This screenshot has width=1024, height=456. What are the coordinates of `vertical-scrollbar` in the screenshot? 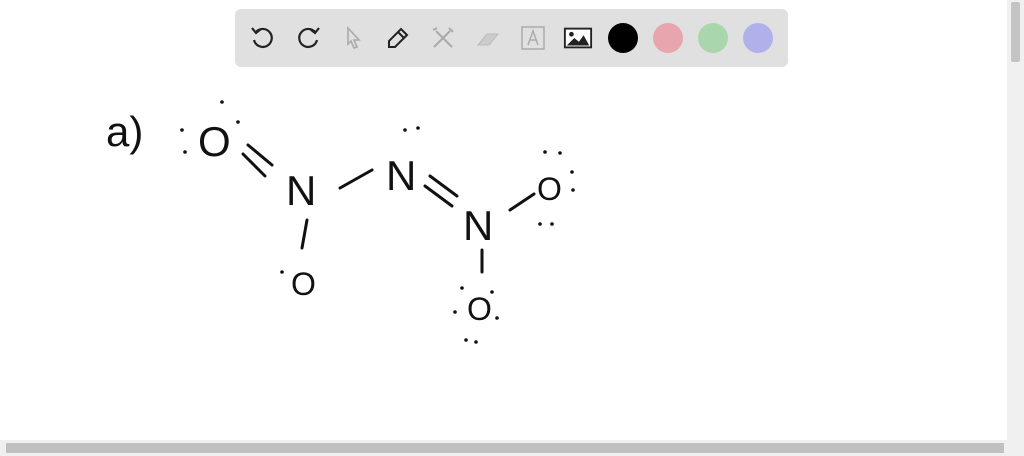 It's located at (1015, 220).